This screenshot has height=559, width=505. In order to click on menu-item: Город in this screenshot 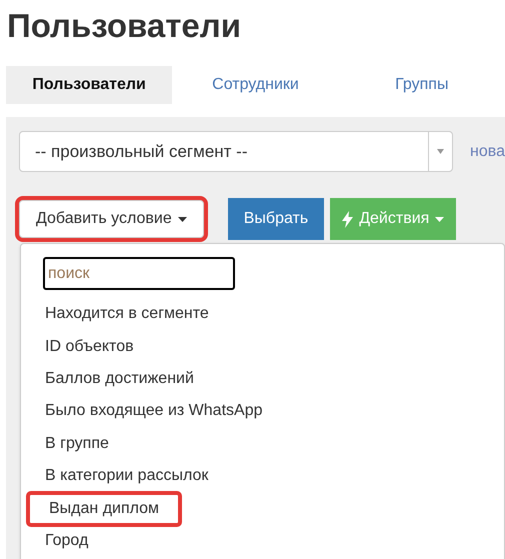, I will do `click(66, 540)`.